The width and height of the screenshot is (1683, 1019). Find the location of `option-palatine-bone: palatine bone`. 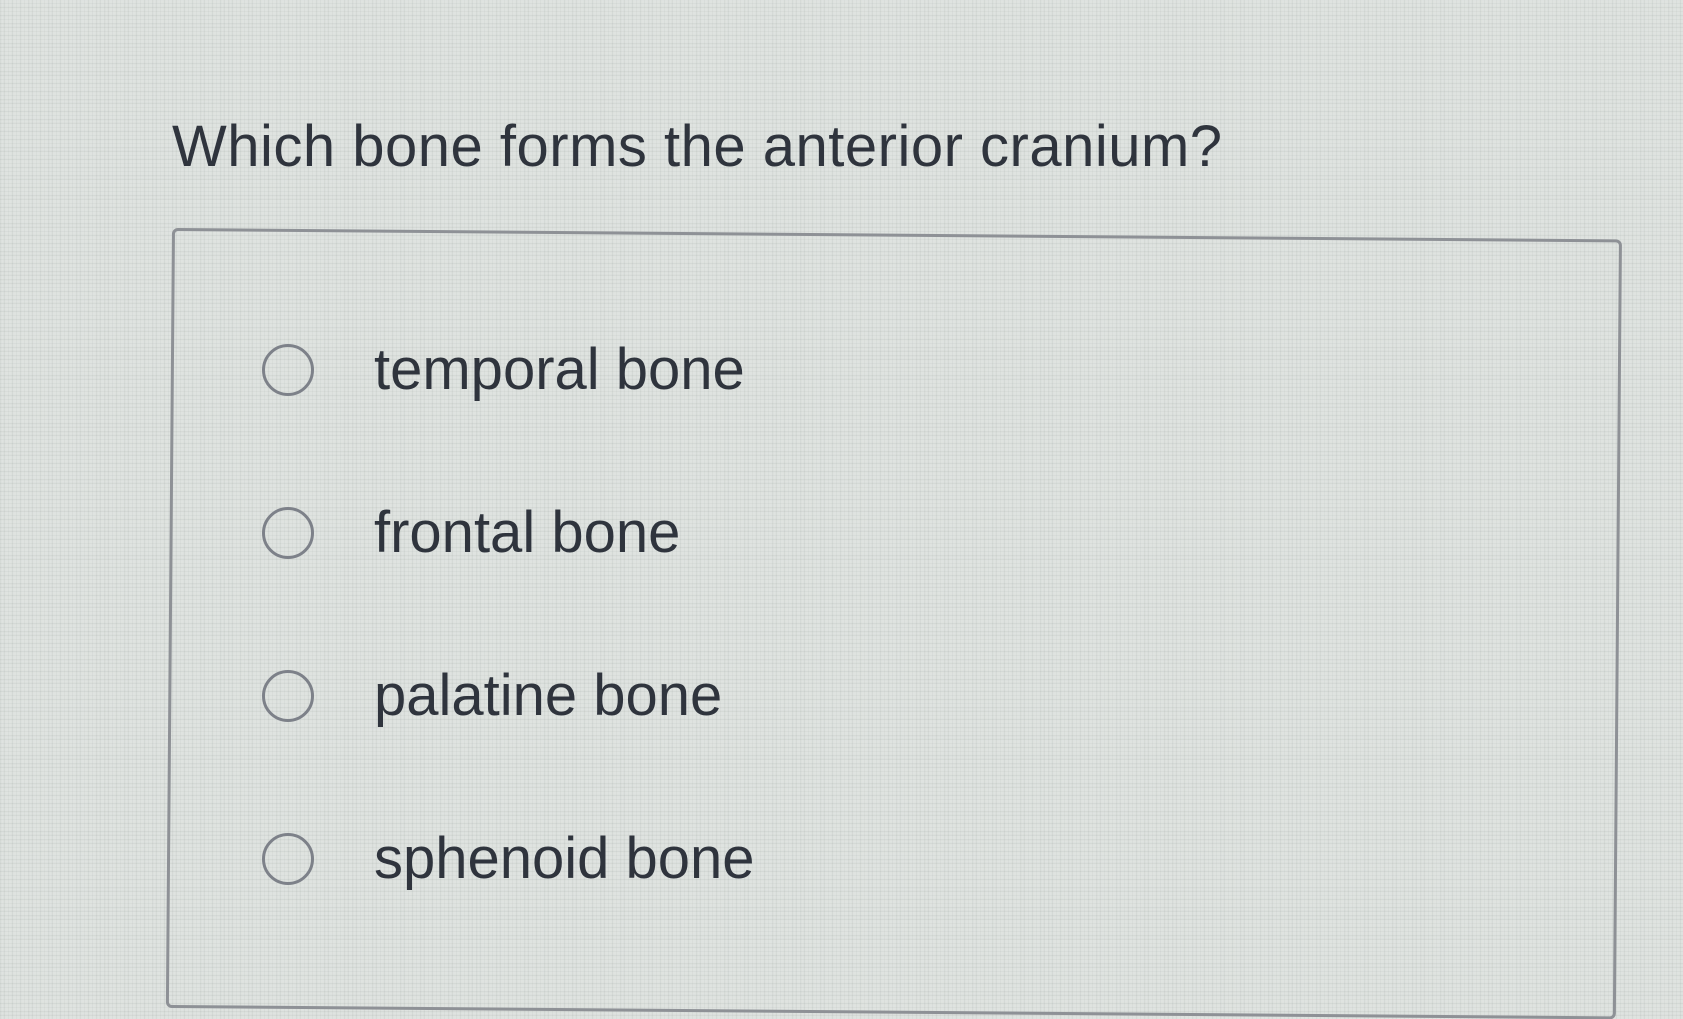

option-palatine-bone: palatine bone is located at coordinates (508, 696).